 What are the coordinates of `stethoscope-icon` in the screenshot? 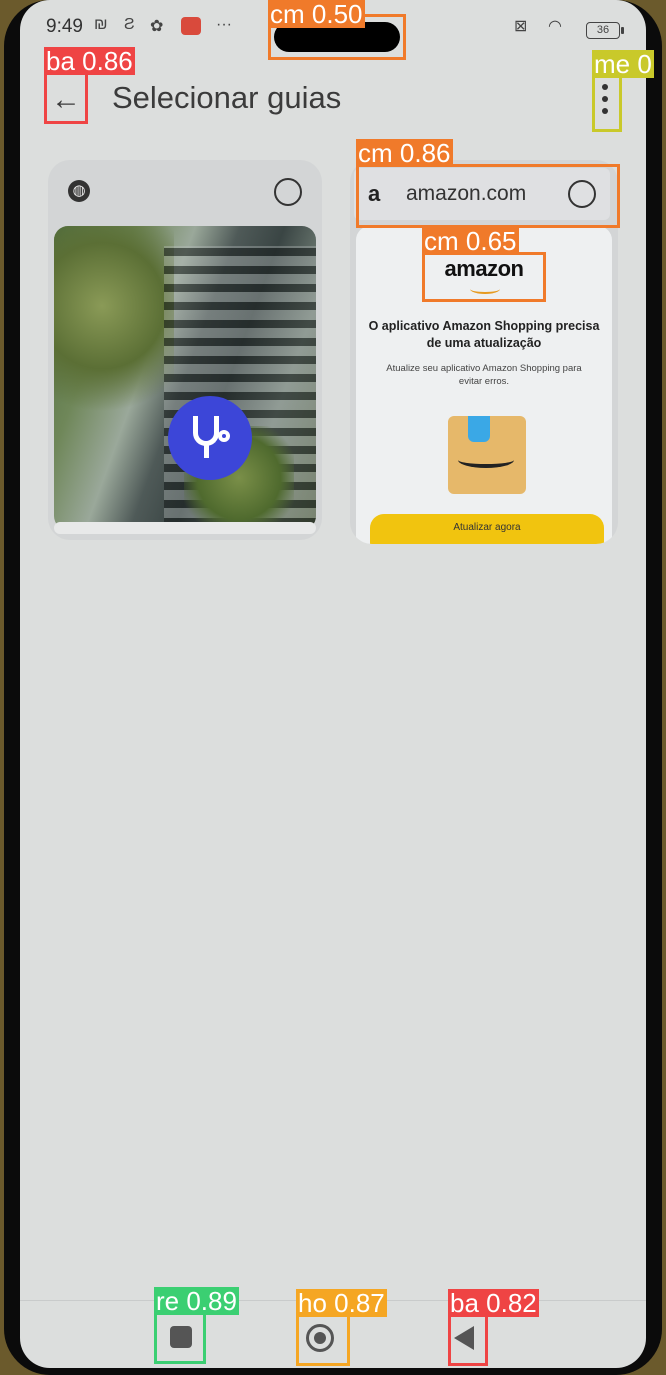 It's located at (206, 431).